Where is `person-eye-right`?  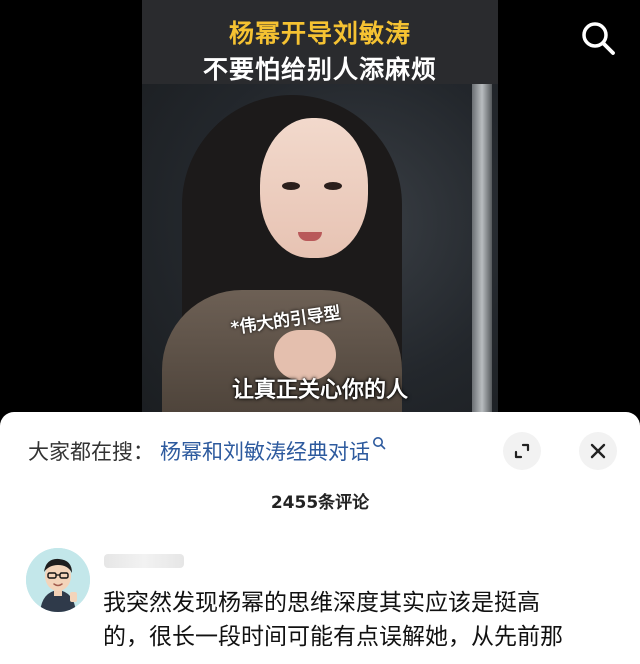 person-eye-right is located at coordinates (333, 186).